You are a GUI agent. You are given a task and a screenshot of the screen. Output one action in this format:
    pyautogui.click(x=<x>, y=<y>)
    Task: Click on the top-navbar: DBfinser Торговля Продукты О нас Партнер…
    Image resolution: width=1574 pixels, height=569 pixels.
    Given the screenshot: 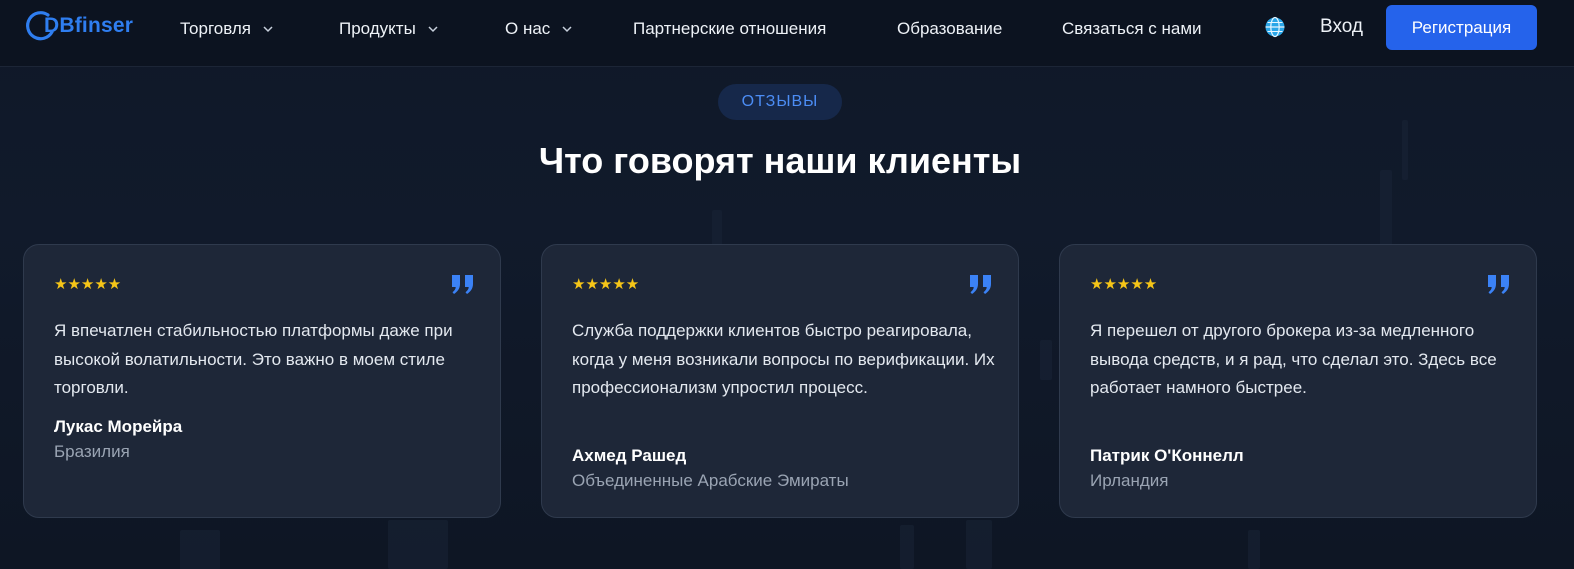 What is the action you would take?
    pyautogui.click(x=787, y=33)
    